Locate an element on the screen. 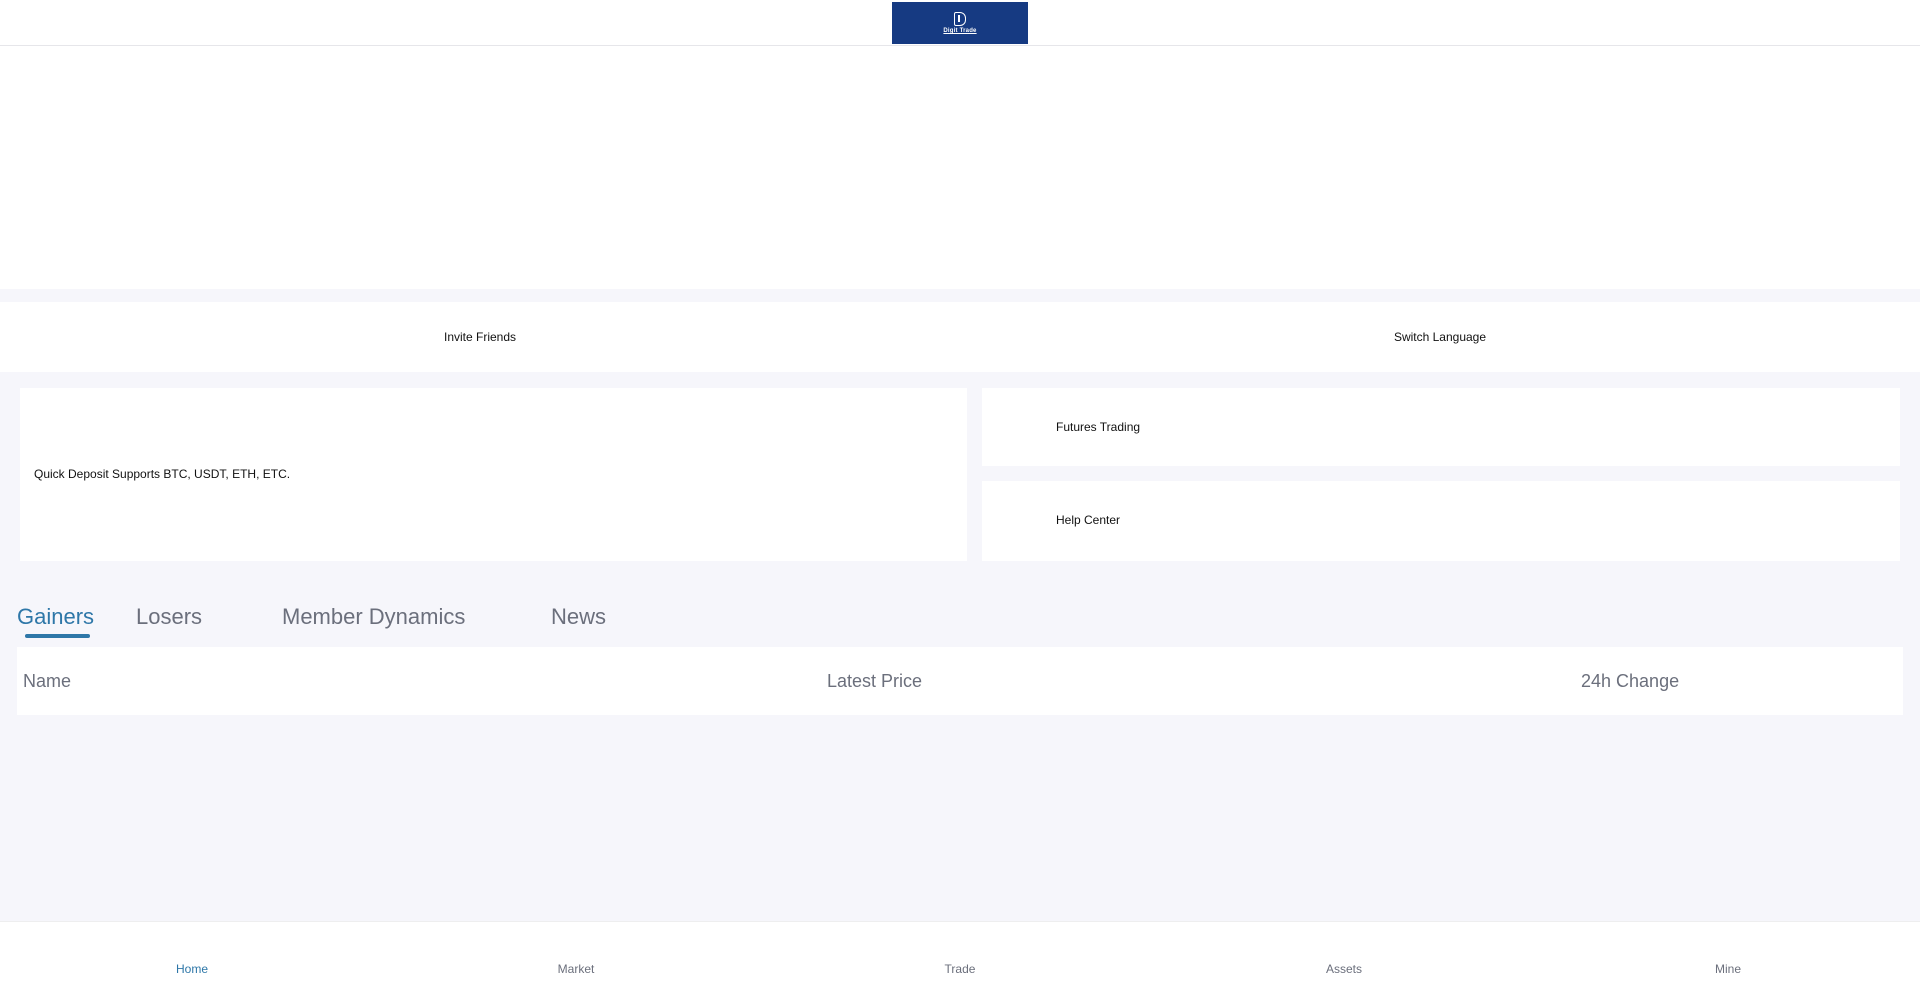 The width and height of the screenshot is (1920, 993). switch-language-button: Switch Language is located at coordinates (1440, 337).